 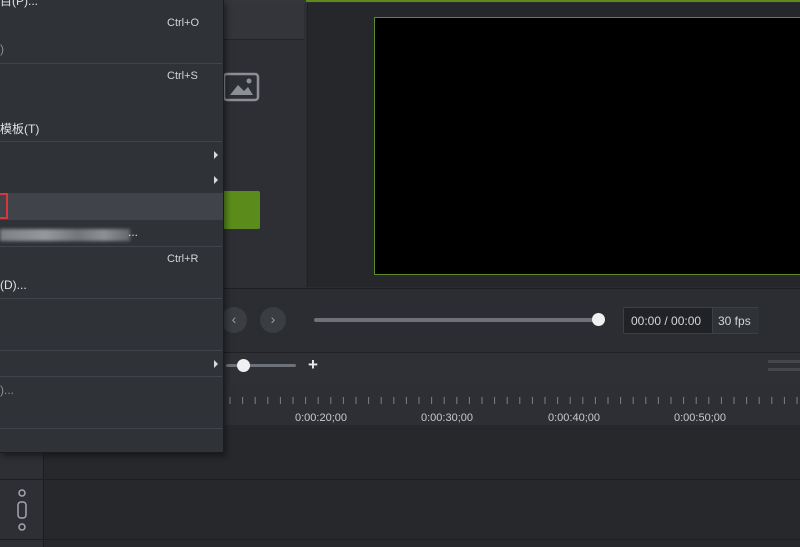 What do you see at coordinates (111, 206) in the screenshot?
I see `menu-item-hovered` at bounding box center [111, 206].